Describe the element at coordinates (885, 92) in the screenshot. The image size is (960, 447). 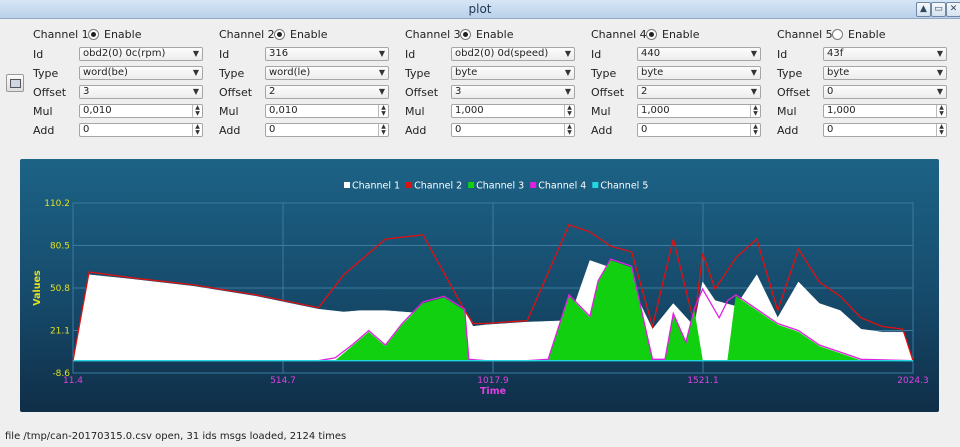
I see `offset-select: 0 ▼` at that location.